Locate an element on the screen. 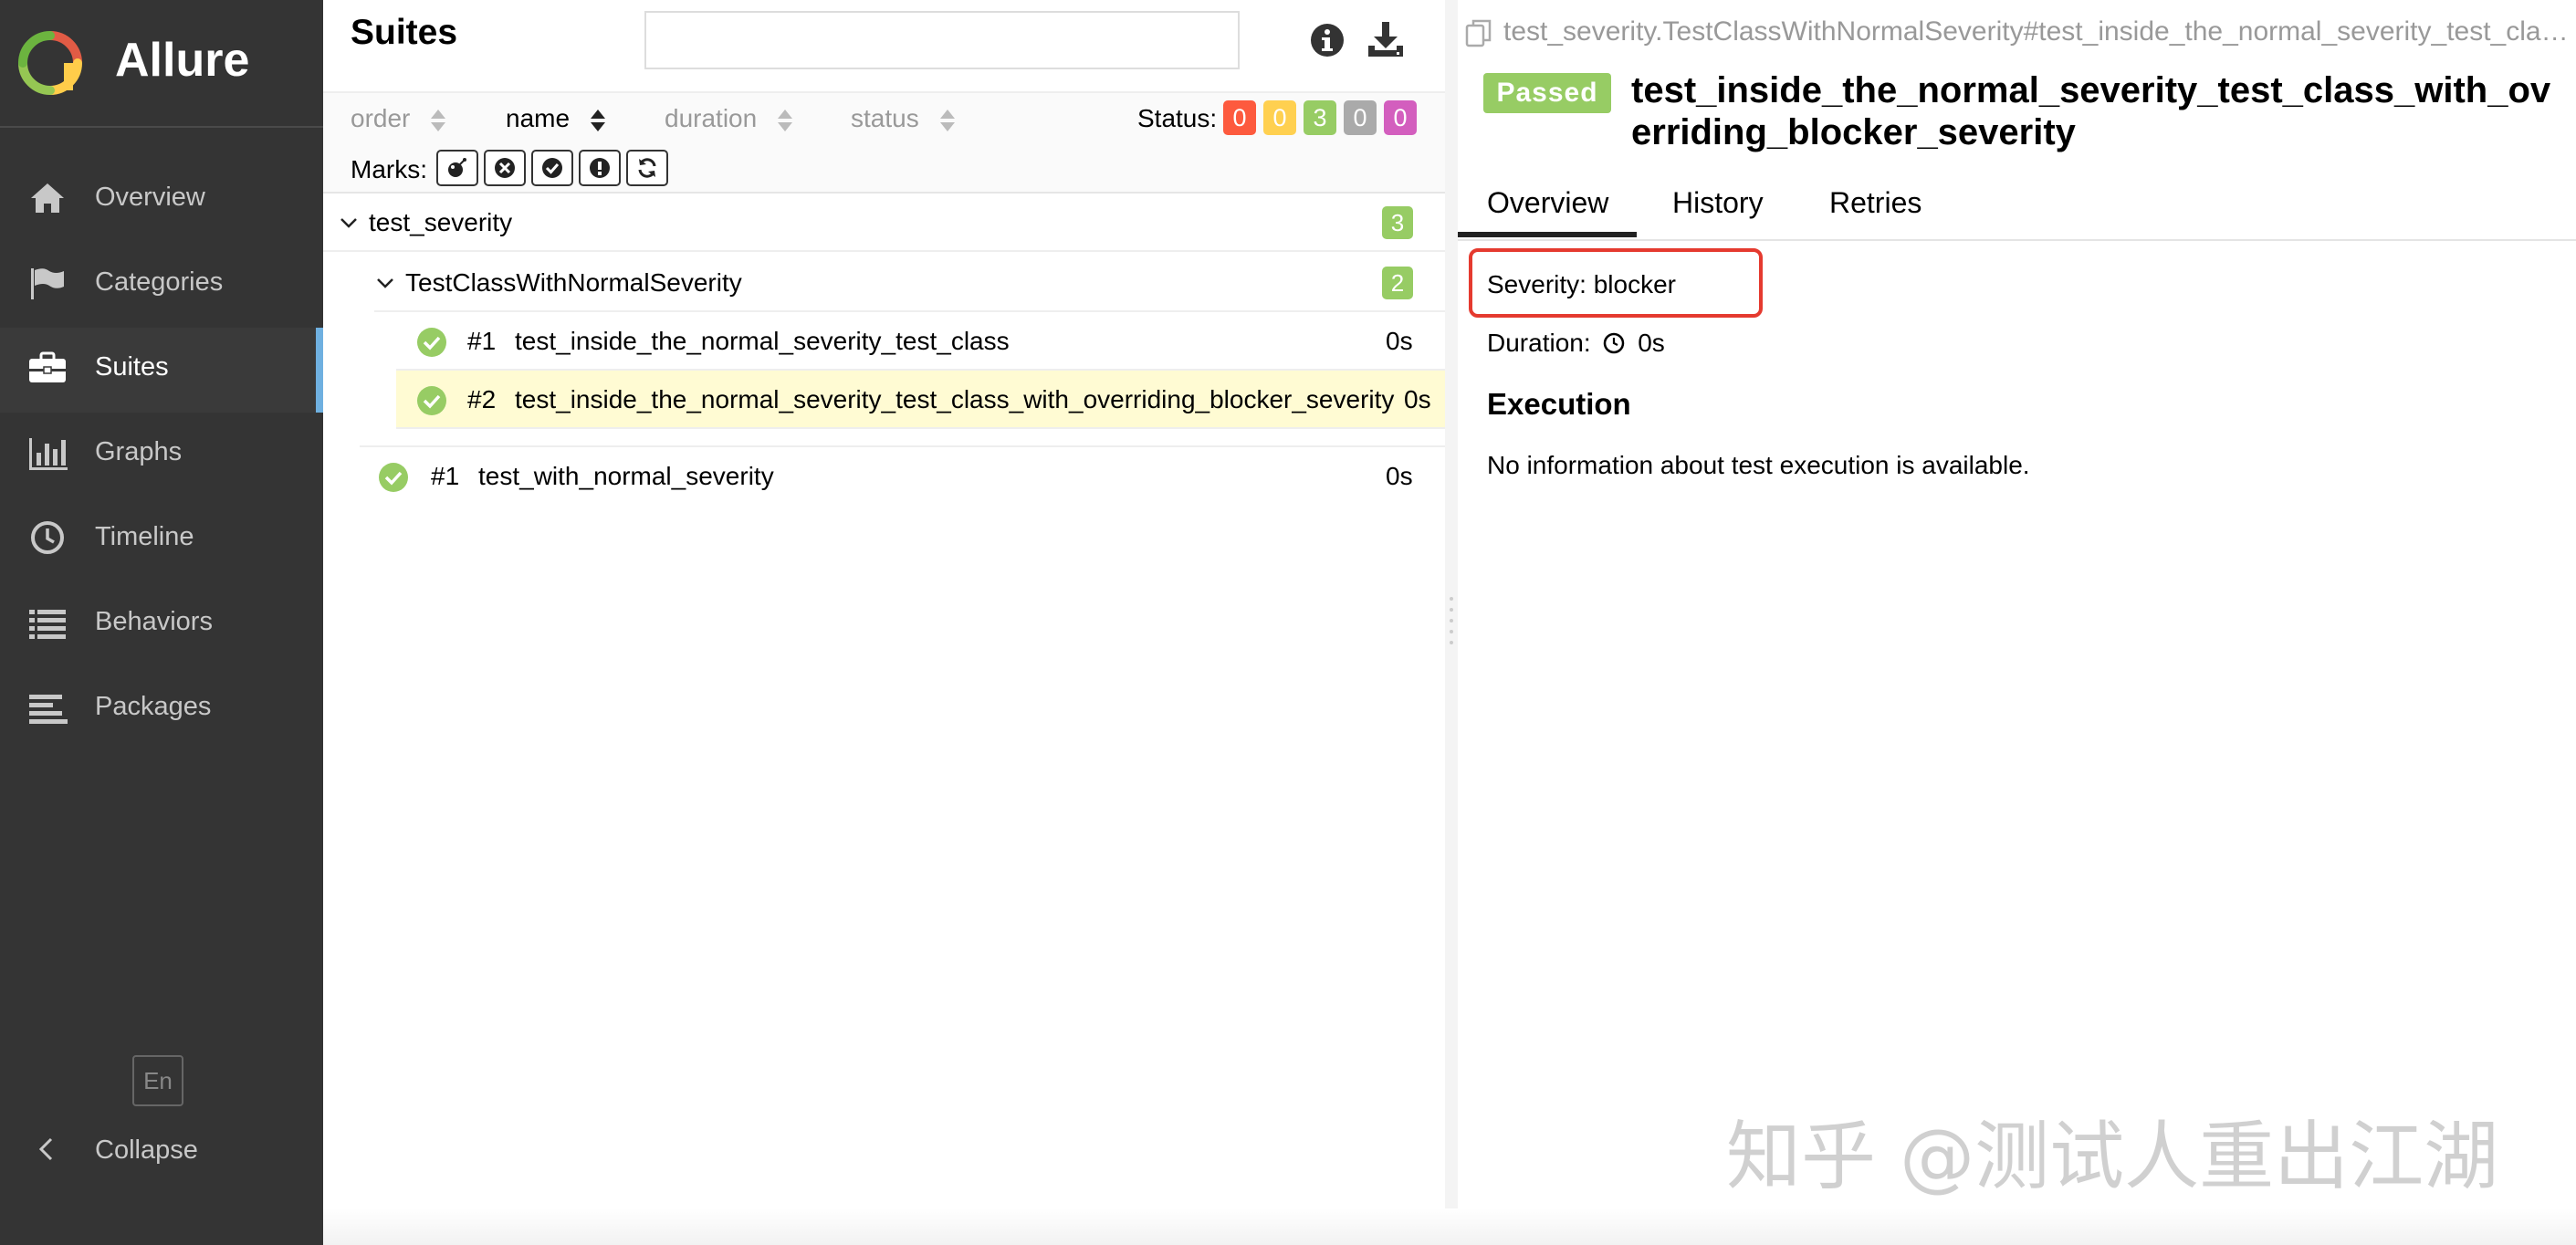 This screenshot has height=1245, width=2576. sidebar-item-label: Behaviors is located at coordinates (154, 621).